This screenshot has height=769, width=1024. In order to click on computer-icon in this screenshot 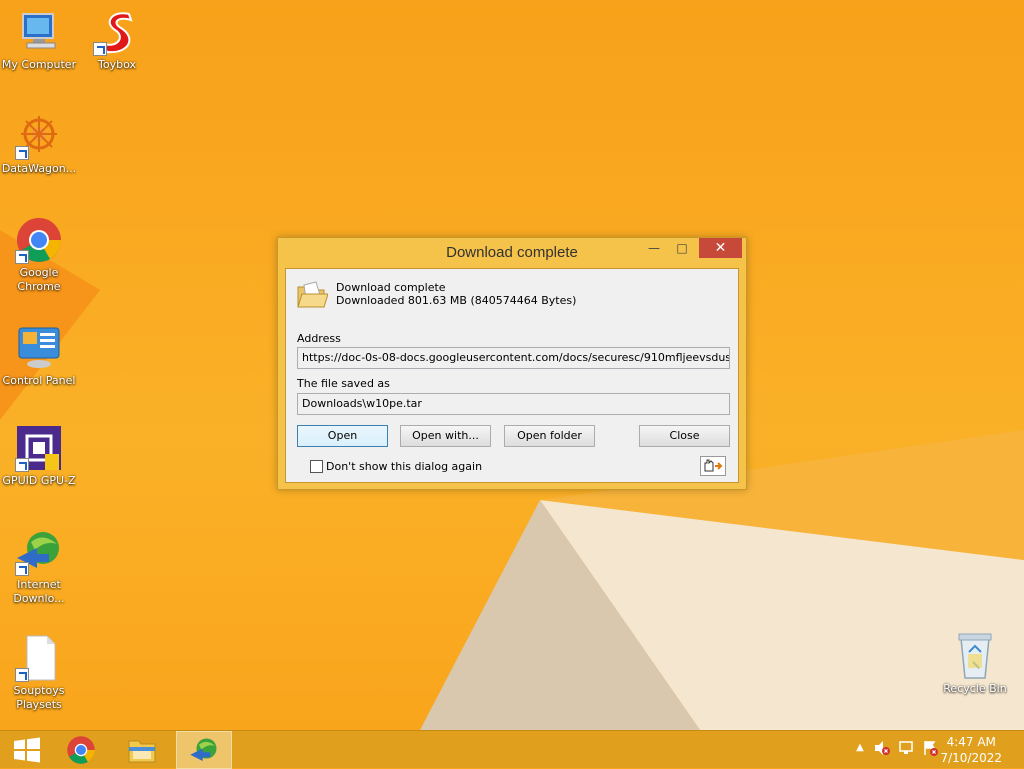, I will do `click(39, 32)`.